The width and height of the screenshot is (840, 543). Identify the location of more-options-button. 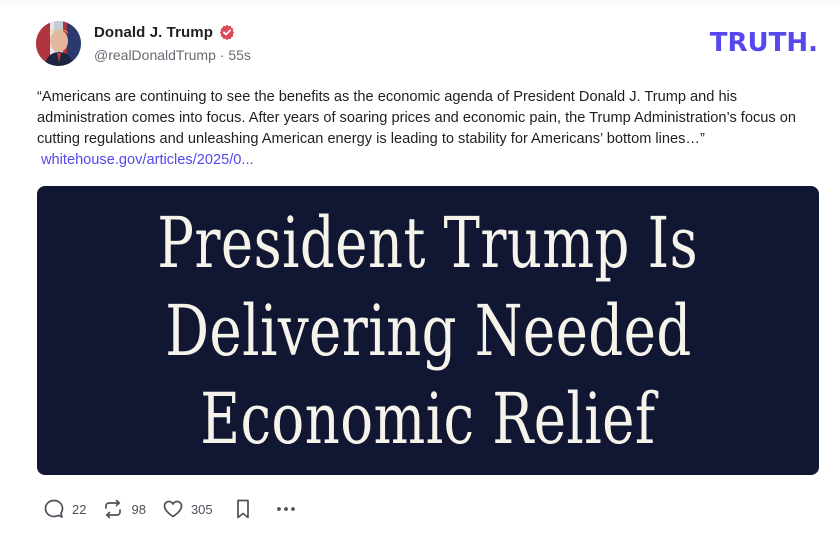
(286, 509).